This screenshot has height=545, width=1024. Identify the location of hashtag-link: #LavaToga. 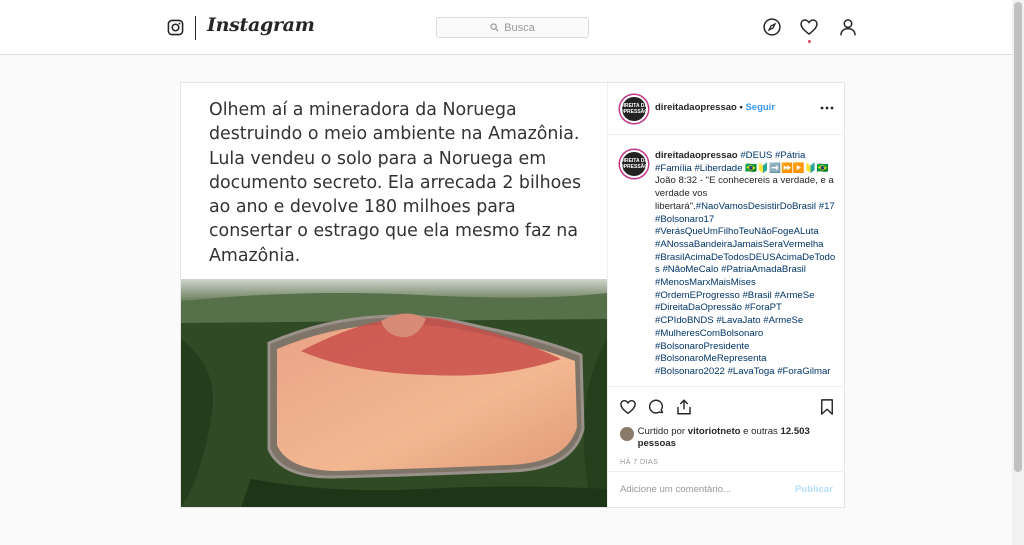
(751, 371).